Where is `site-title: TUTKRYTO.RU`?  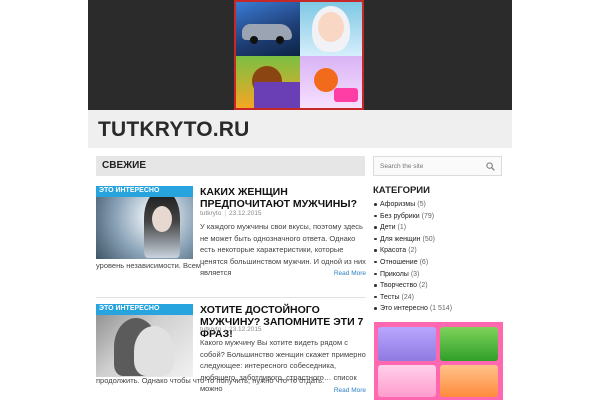
site-title: TUTKRYTO.RU is located at coordinates (174, 130).